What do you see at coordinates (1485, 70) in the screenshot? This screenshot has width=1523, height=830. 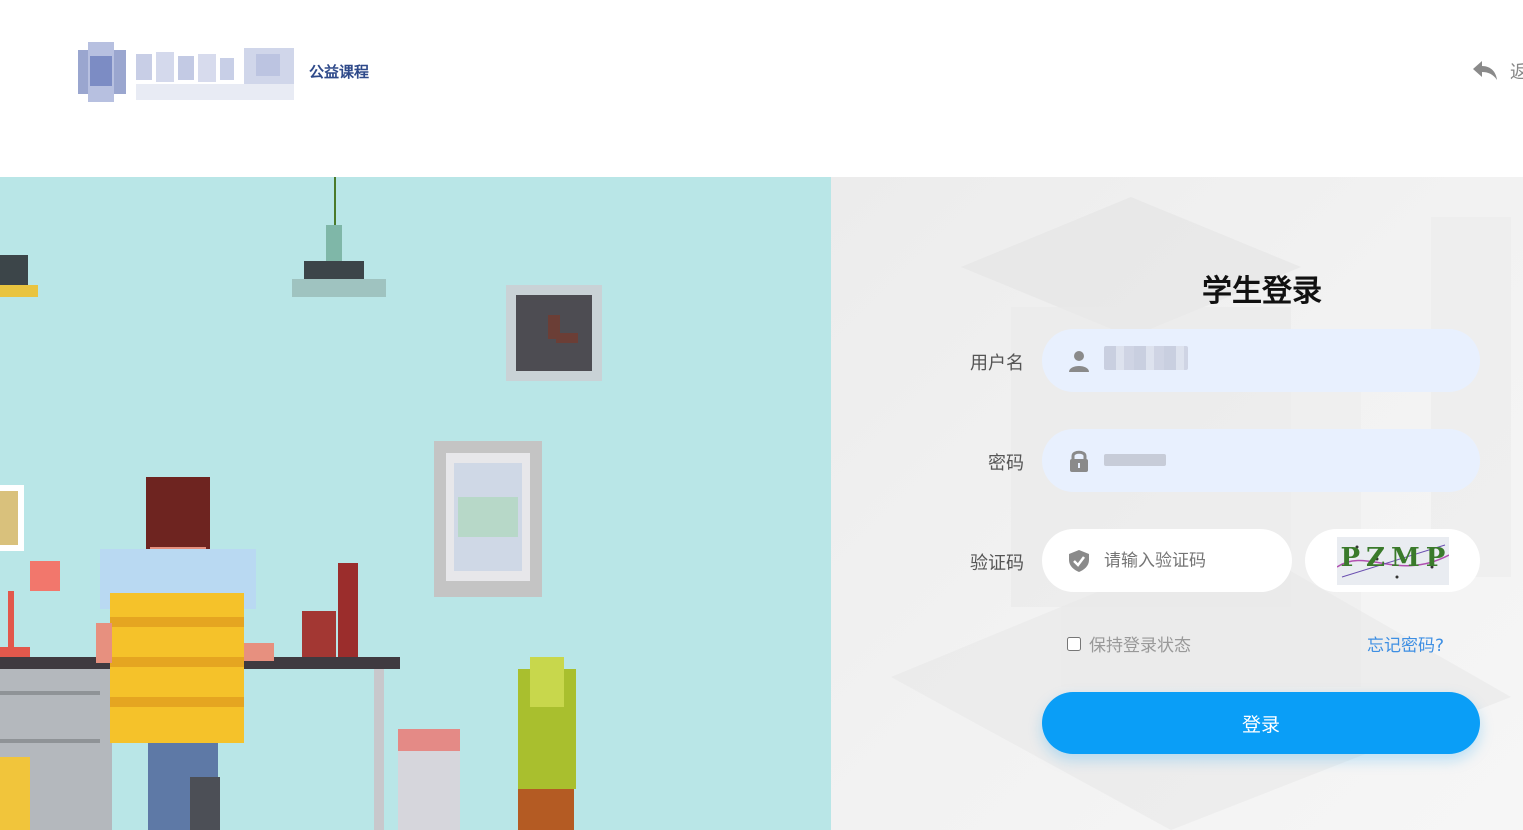 I see `reply-arrow-icon` at bounding box center [1485, 70].